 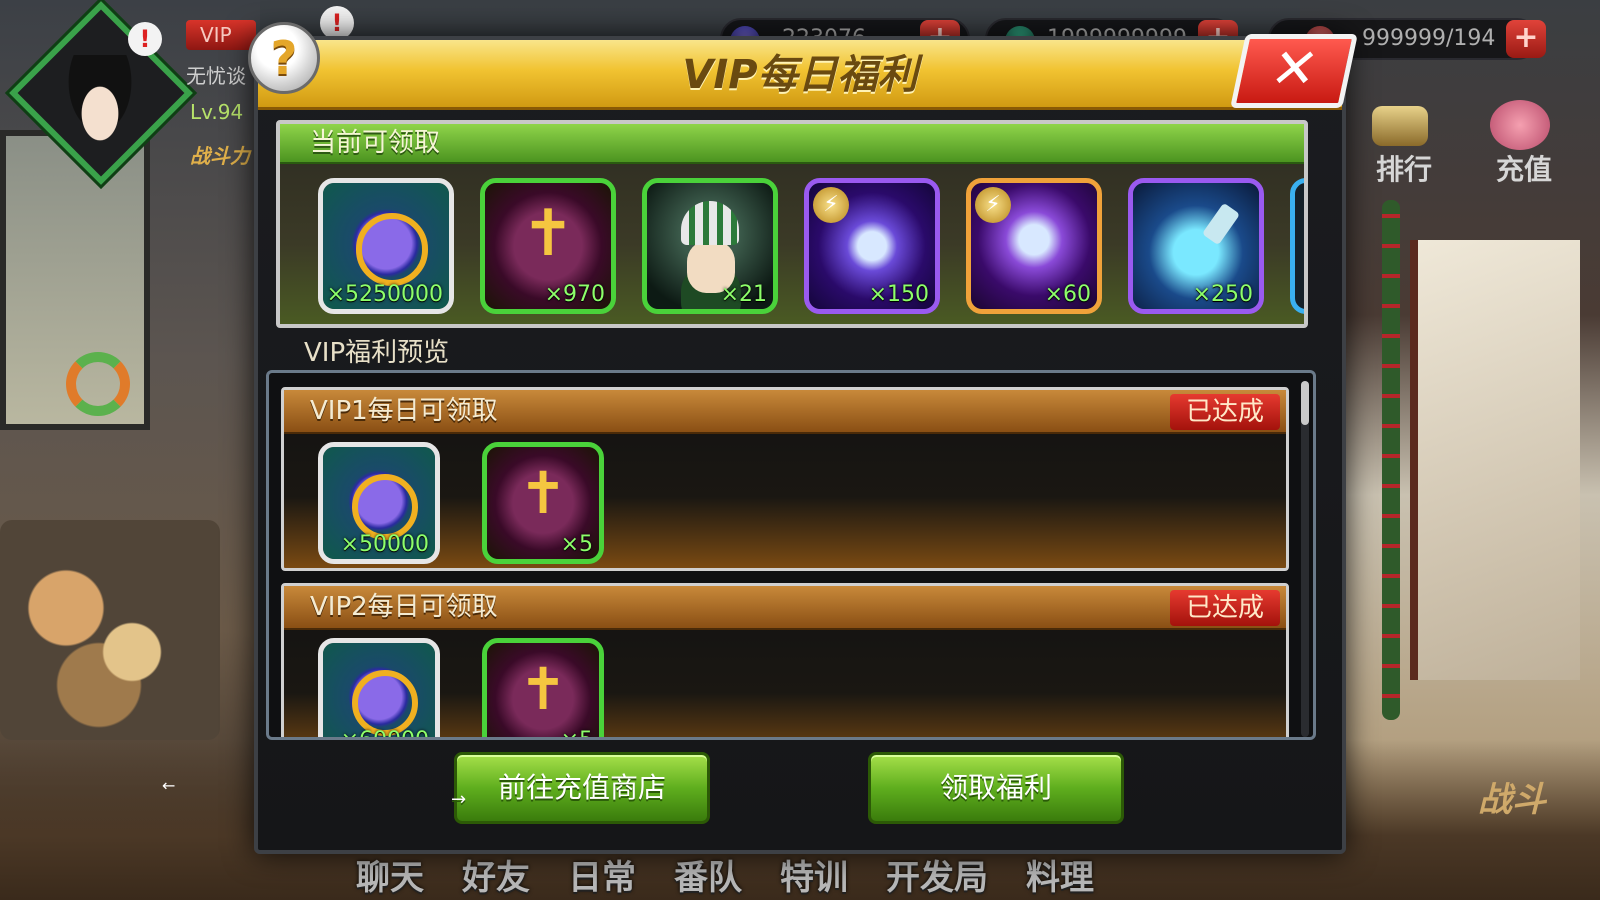 I want to click on nav-squad: 番队, so click(x=708, y=875).